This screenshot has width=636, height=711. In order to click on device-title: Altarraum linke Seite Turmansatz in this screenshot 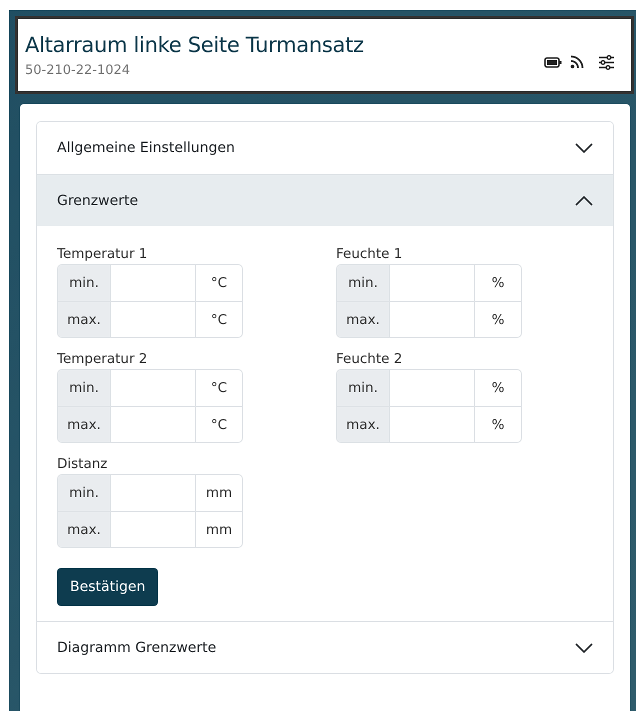, I will do `click(194, 44)`.